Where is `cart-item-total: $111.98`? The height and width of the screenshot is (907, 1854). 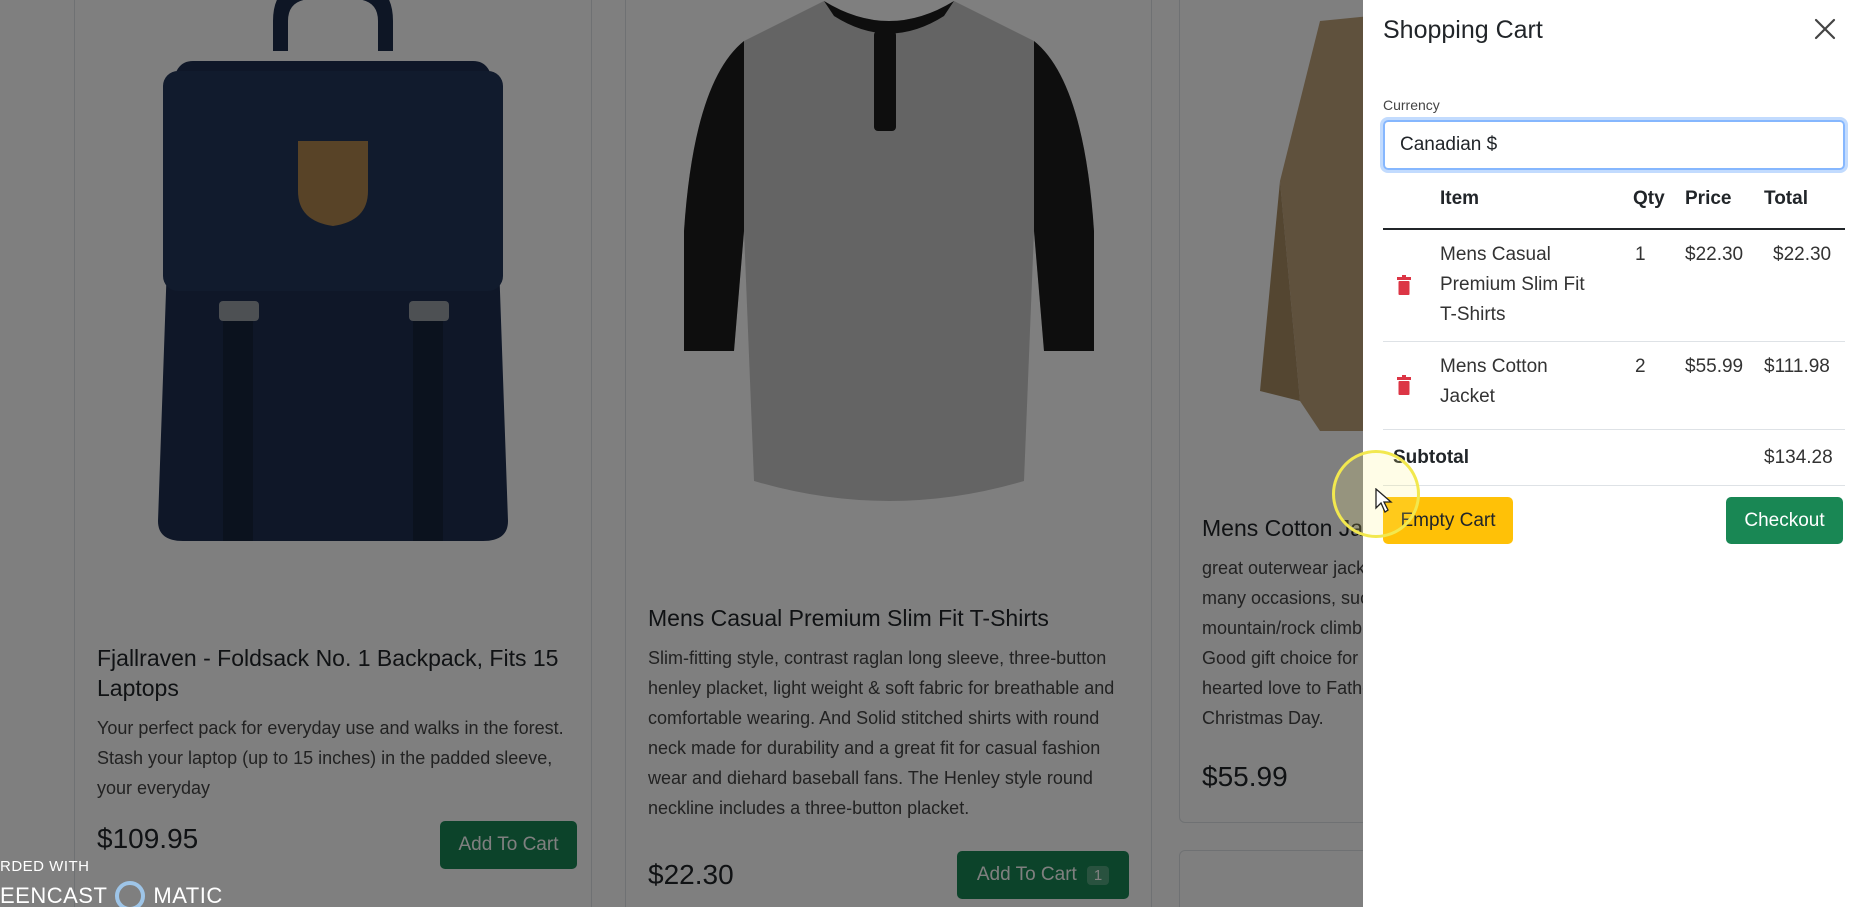 cart-item-total: $111.98 is located at coordinates (1797, 366).